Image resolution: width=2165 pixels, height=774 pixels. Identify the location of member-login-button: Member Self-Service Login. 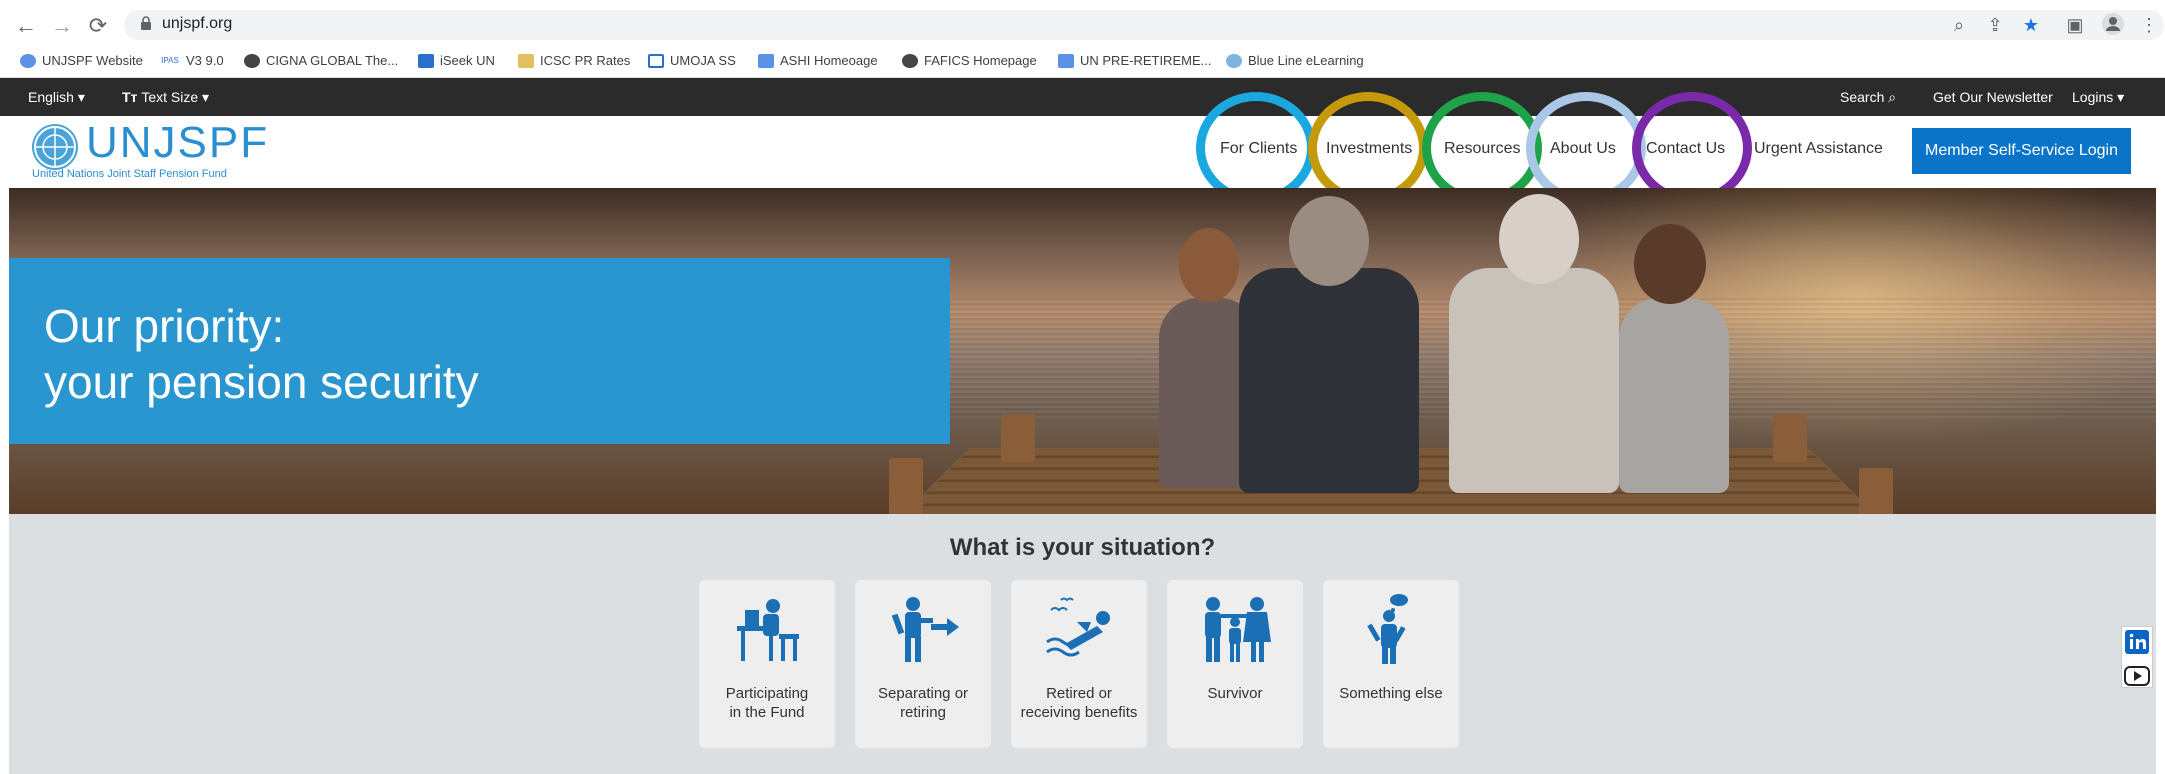
(2021, 151).